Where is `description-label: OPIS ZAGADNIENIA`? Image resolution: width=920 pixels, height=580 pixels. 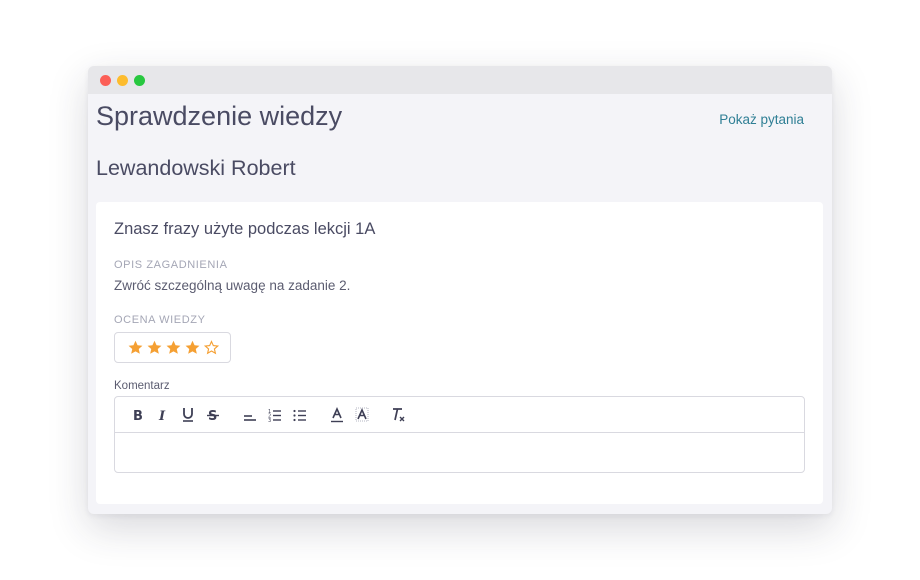 description-label: OPIS ZAGADNIENIA is located at coordinates (171, 265).